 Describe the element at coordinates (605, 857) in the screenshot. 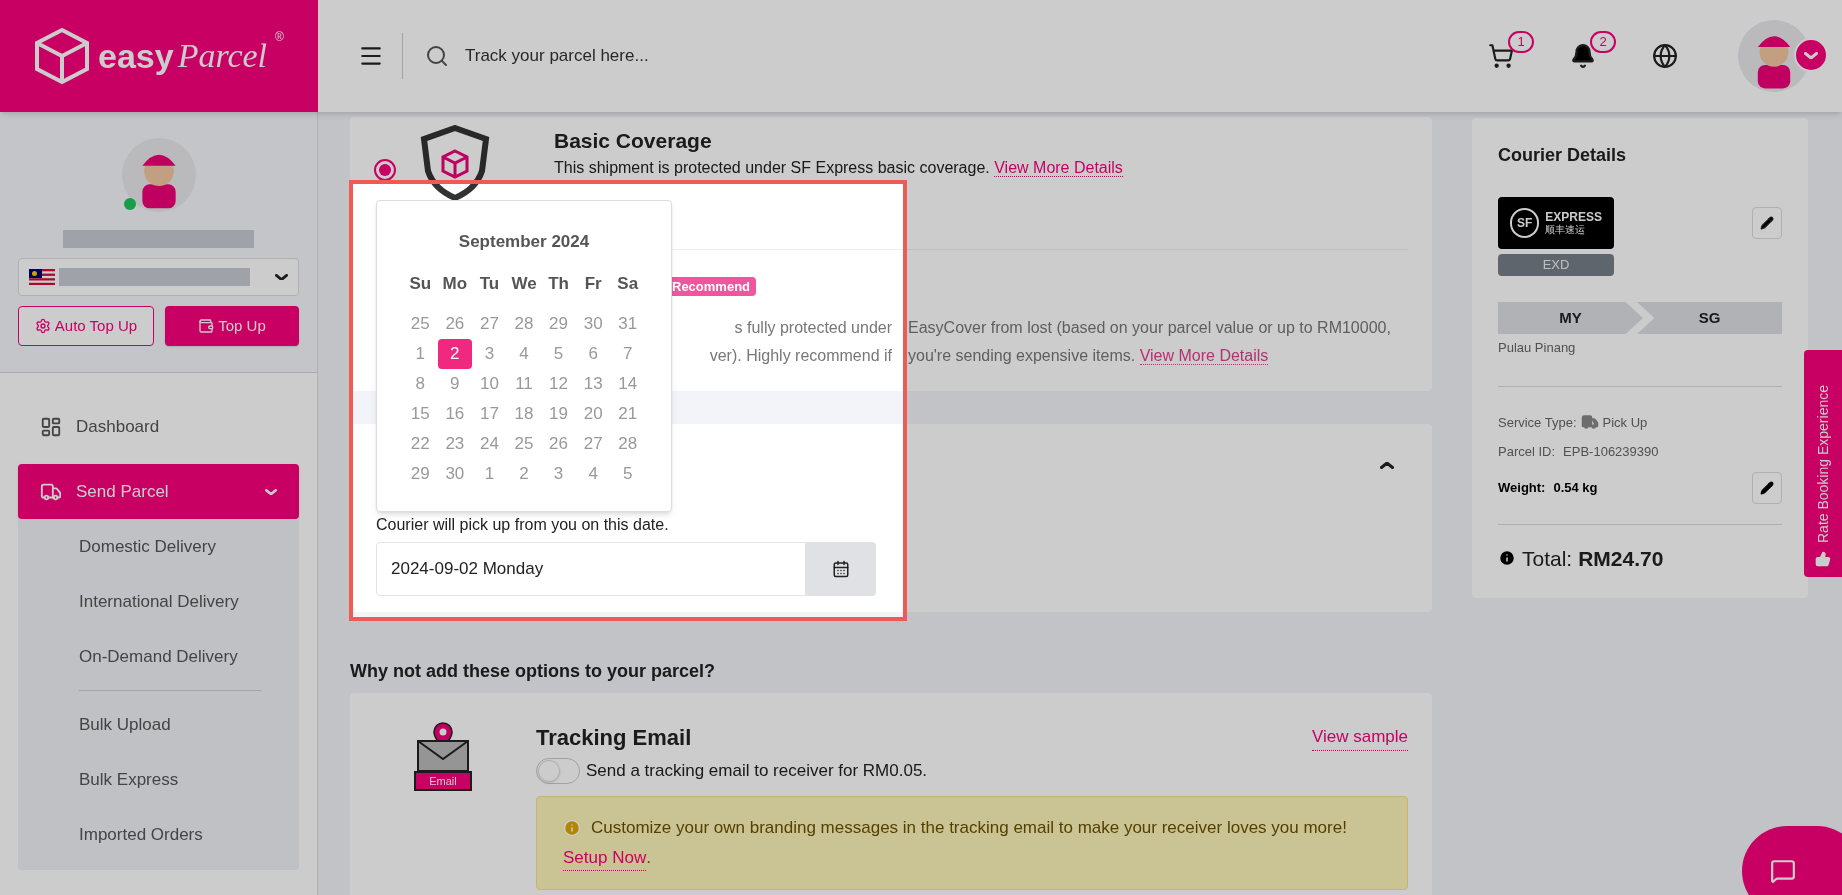

I see `setup-link: Setup Now` at that location.